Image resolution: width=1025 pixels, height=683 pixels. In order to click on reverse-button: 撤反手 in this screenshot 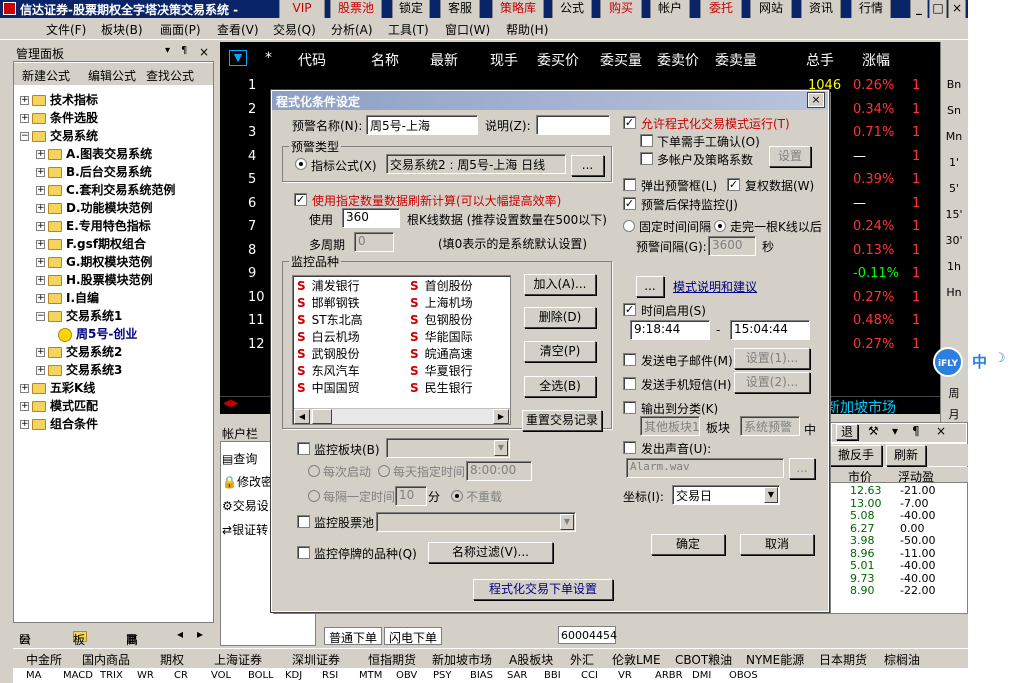, I will do `click(856, 455)`.